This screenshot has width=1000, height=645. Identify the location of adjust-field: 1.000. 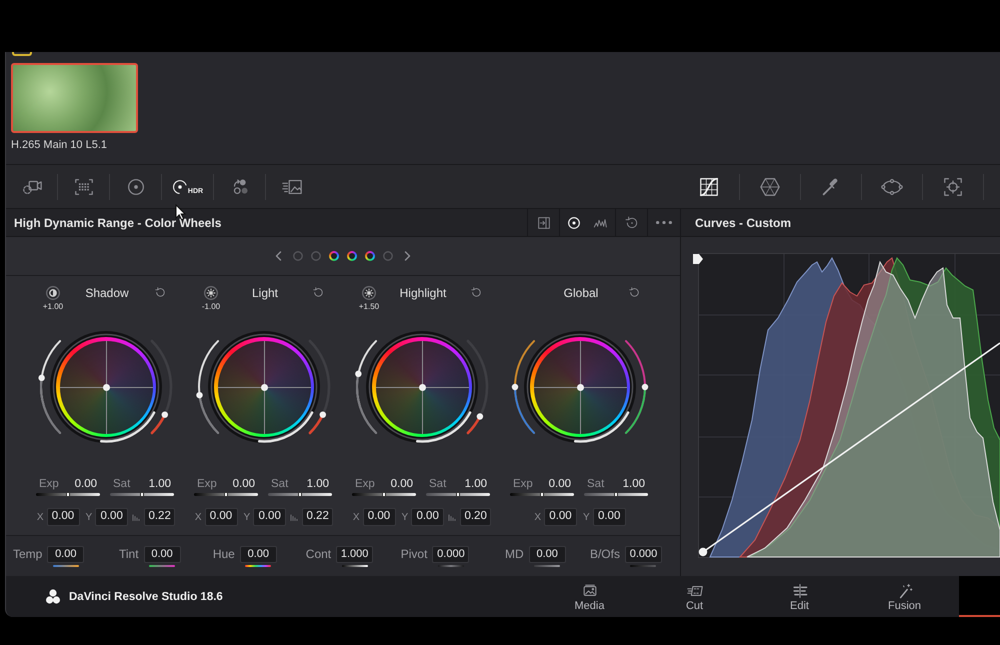
(355, 554).